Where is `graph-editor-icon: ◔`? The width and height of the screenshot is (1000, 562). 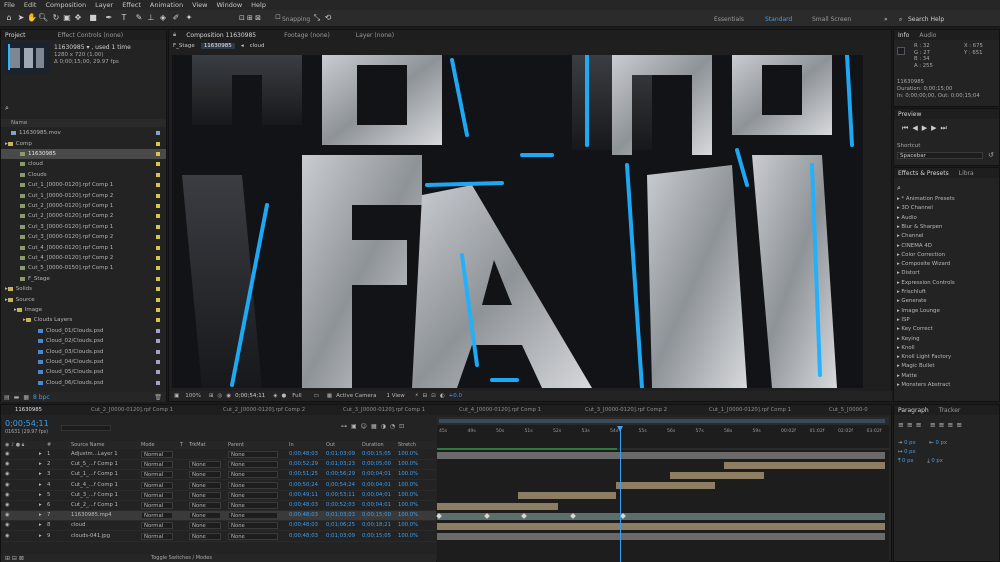 graph-editor-icon: ◔ is located at coordinates (394, 426).